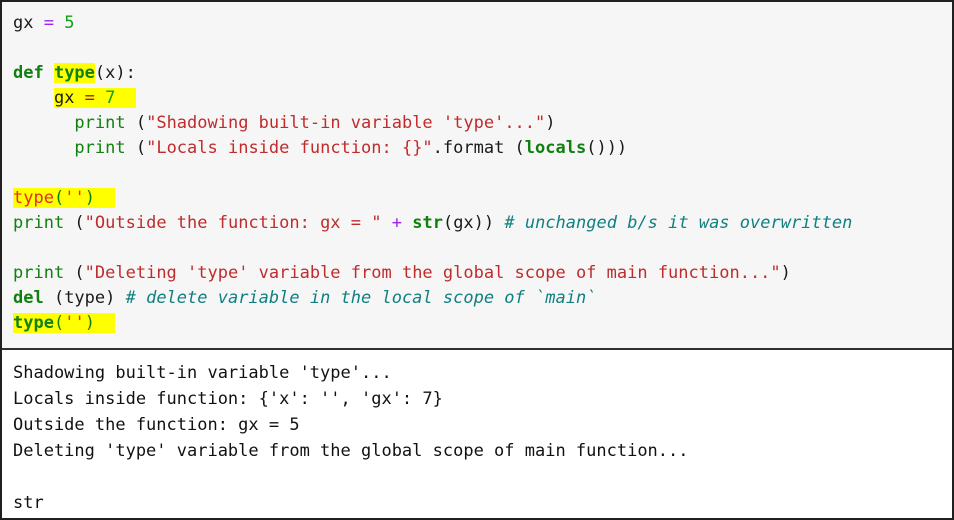  I want to click on code-token: (x):, so click(115, 73).